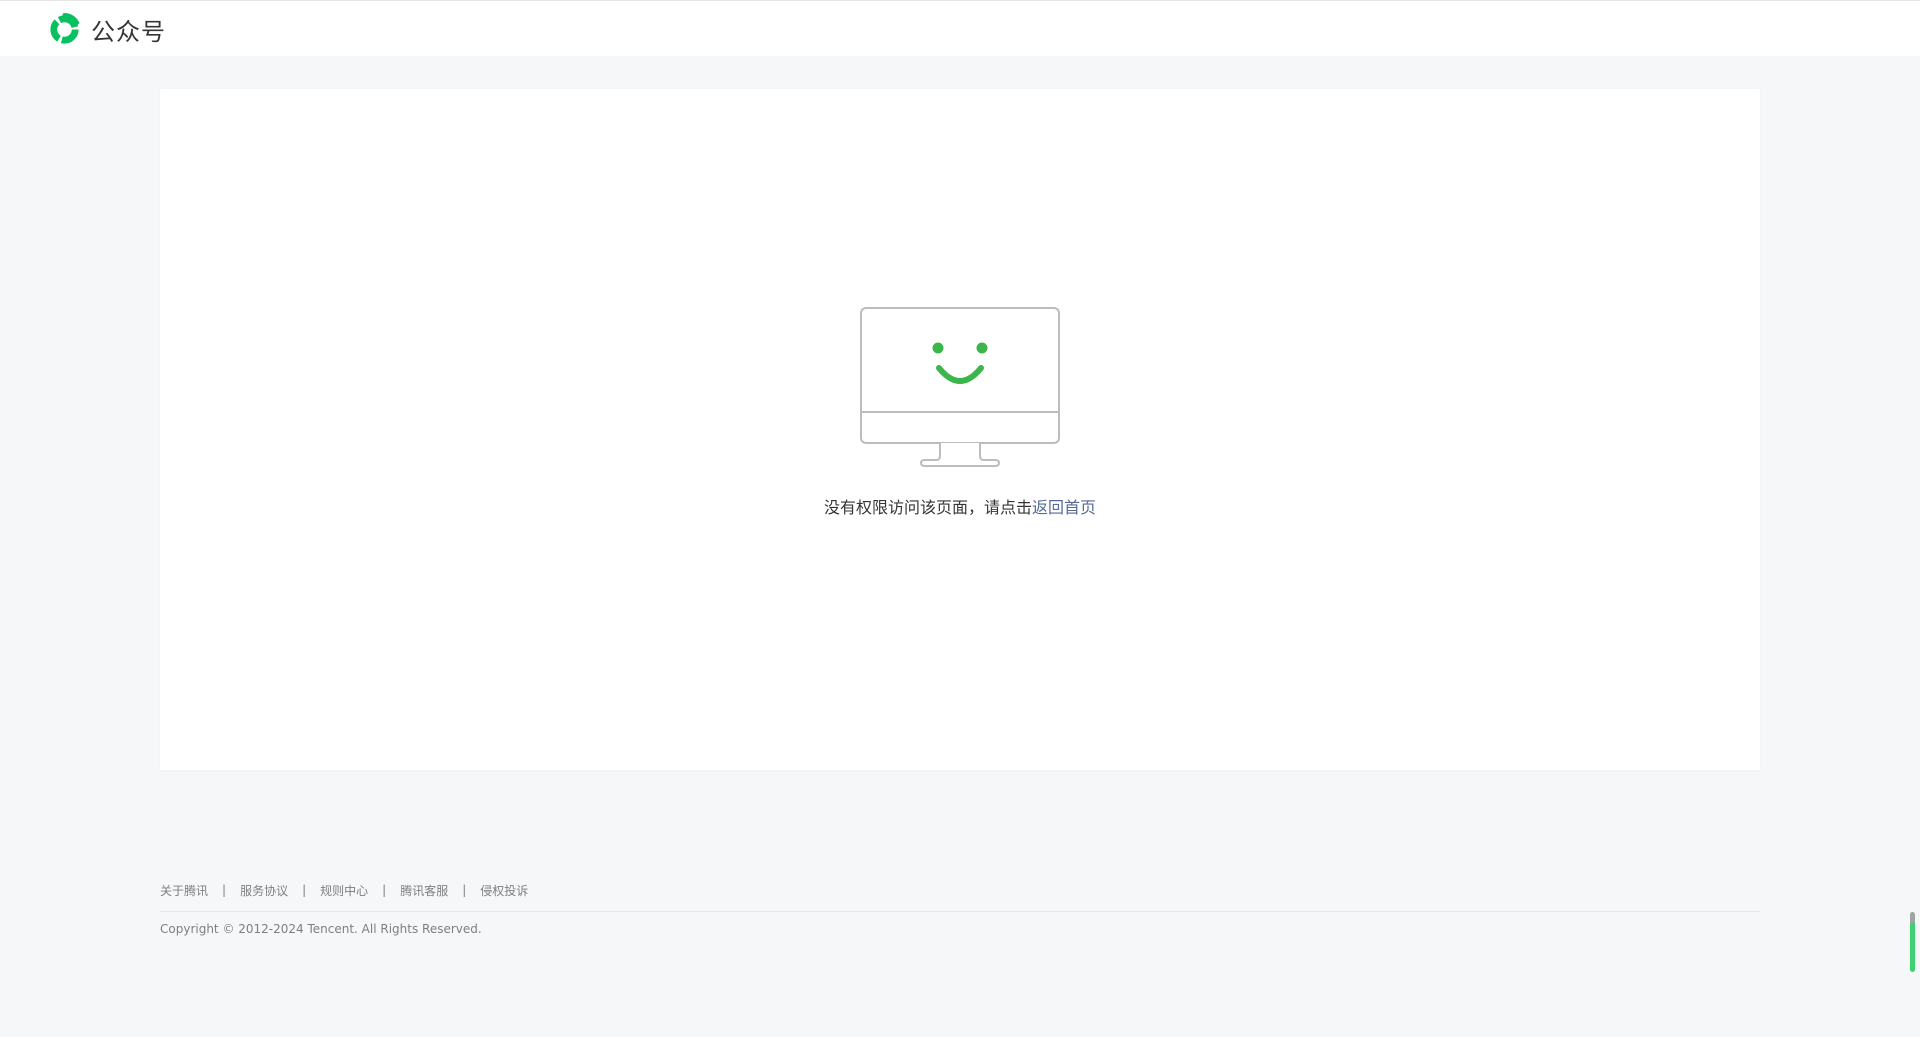 The image size is (1920, 1037). I want to click on footer-link-infringement-complaint: 侵权投诉, so click(504, 890).